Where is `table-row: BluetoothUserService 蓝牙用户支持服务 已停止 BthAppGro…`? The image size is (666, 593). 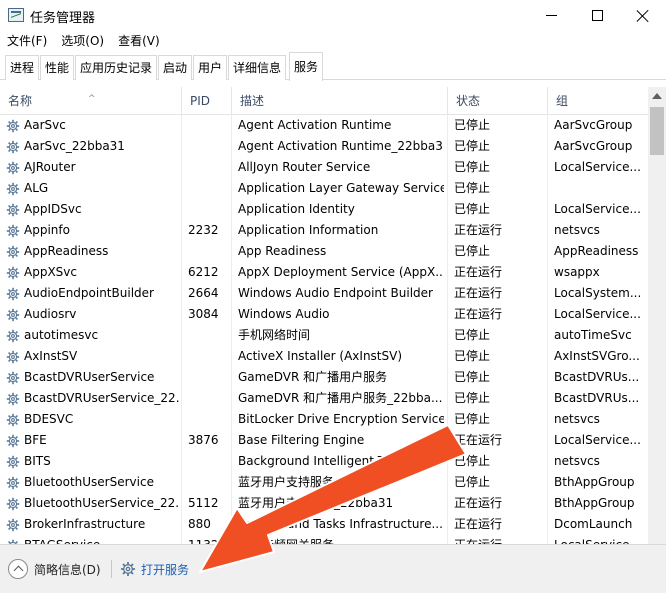 table-row: BluetoothUserService 蓝牙用户支持服务 已停止 BthAppGro… is located at coordinates (324, 482).